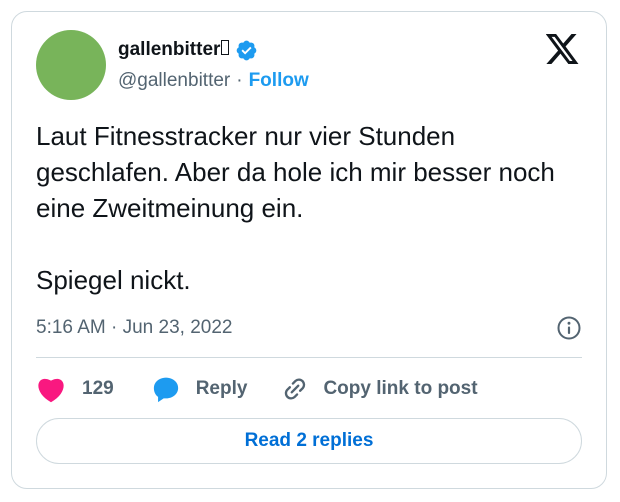 The image size is (620, 502). I want to click on x-logo-icon, so click(563, 49).